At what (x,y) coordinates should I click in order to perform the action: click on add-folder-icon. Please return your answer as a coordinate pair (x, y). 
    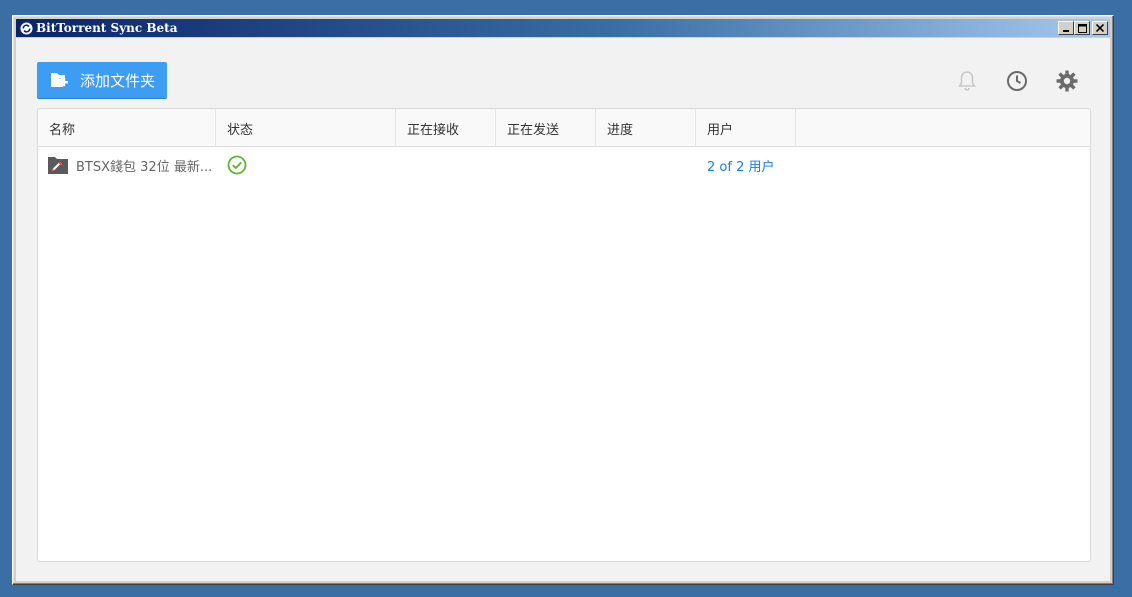
    Looking at the image, I should click on (59, 80).